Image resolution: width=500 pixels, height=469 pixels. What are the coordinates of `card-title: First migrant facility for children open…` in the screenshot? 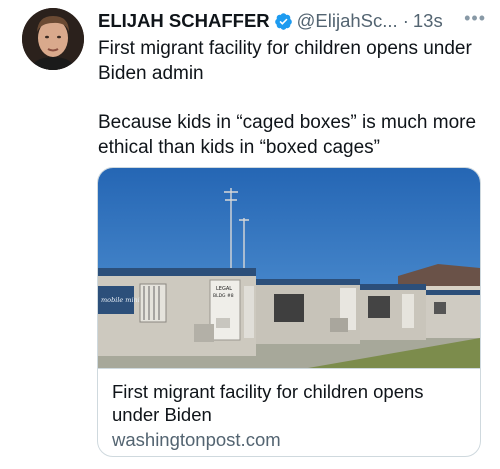 It's located at (289, 403).